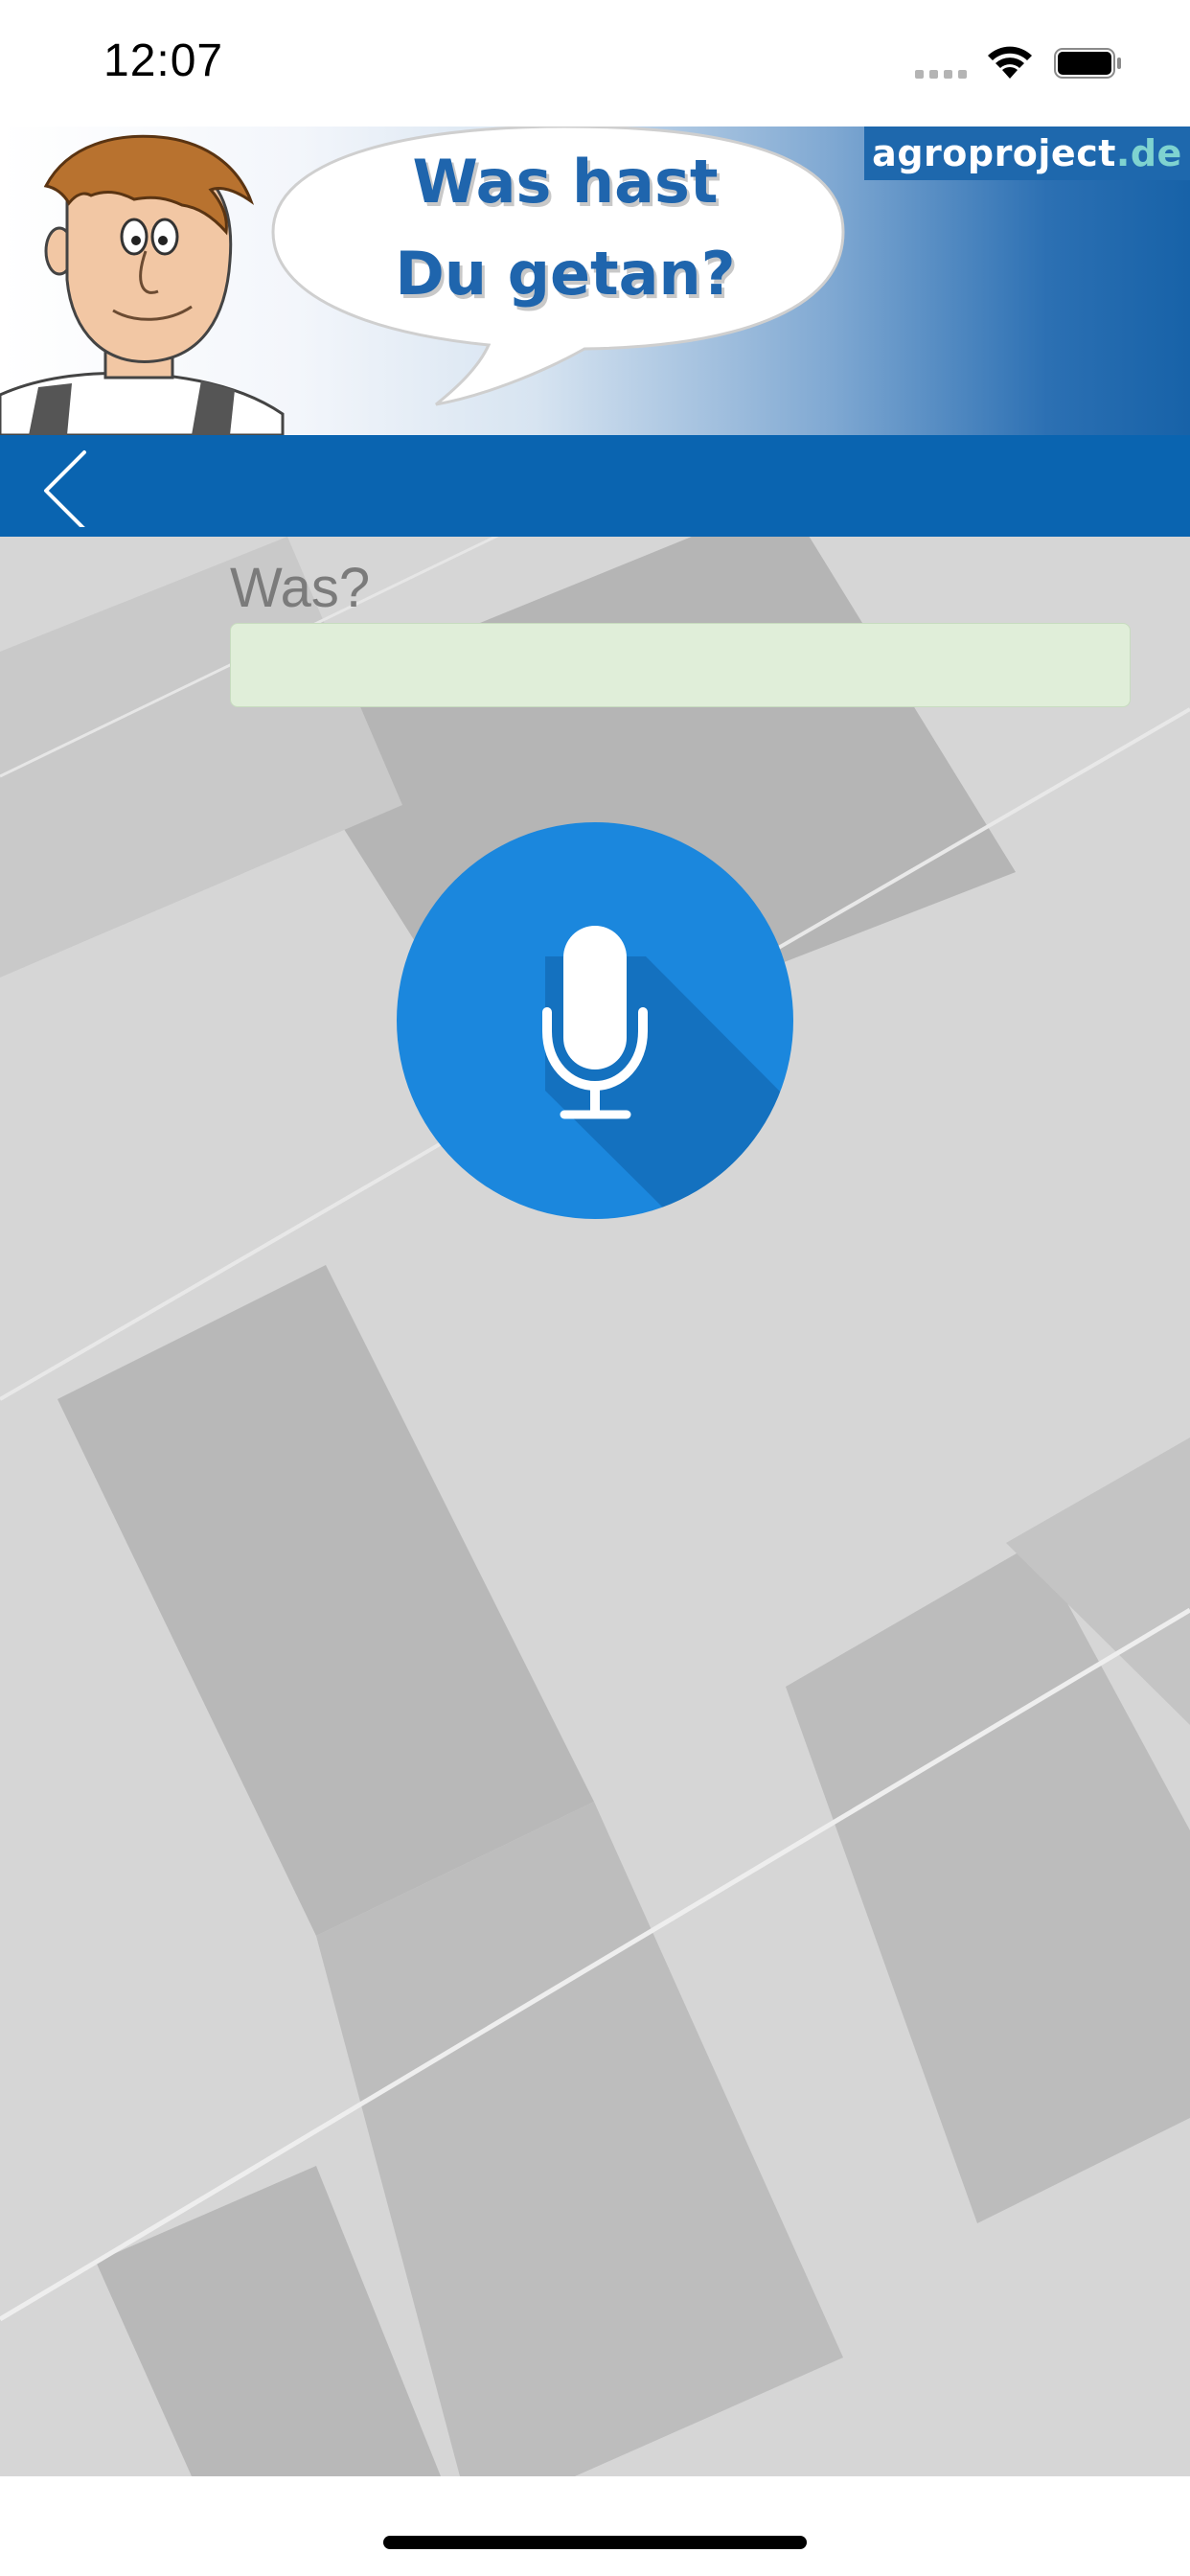 The width and height of the screenshot is (1190, 2576). I want to click on brand-logo: agroproject.de, so click(1027, 153).